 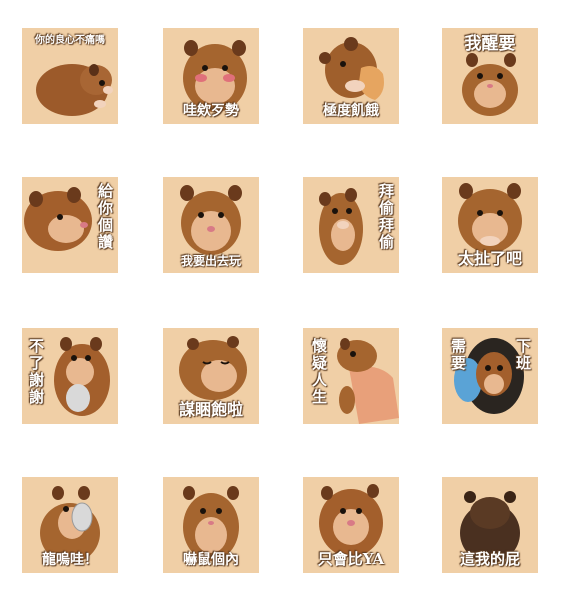 What do you see at coordinates (211, 525) in the screenshot?
I see `sticker-tile: 嚇鼠個內` at bounding box center [211, 525].